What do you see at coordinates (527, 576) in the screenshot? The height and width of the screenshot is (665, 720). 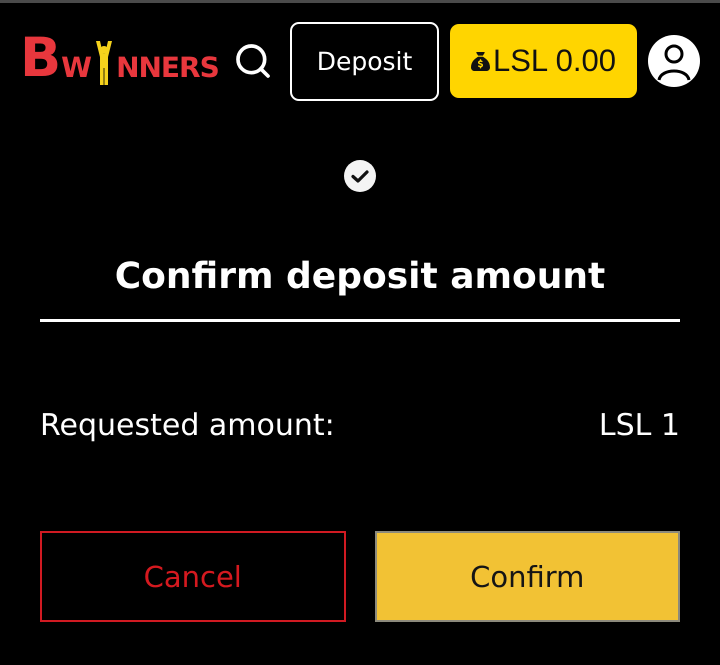 I see `confirm-button: Confirm` at bounding box center [527, 576].